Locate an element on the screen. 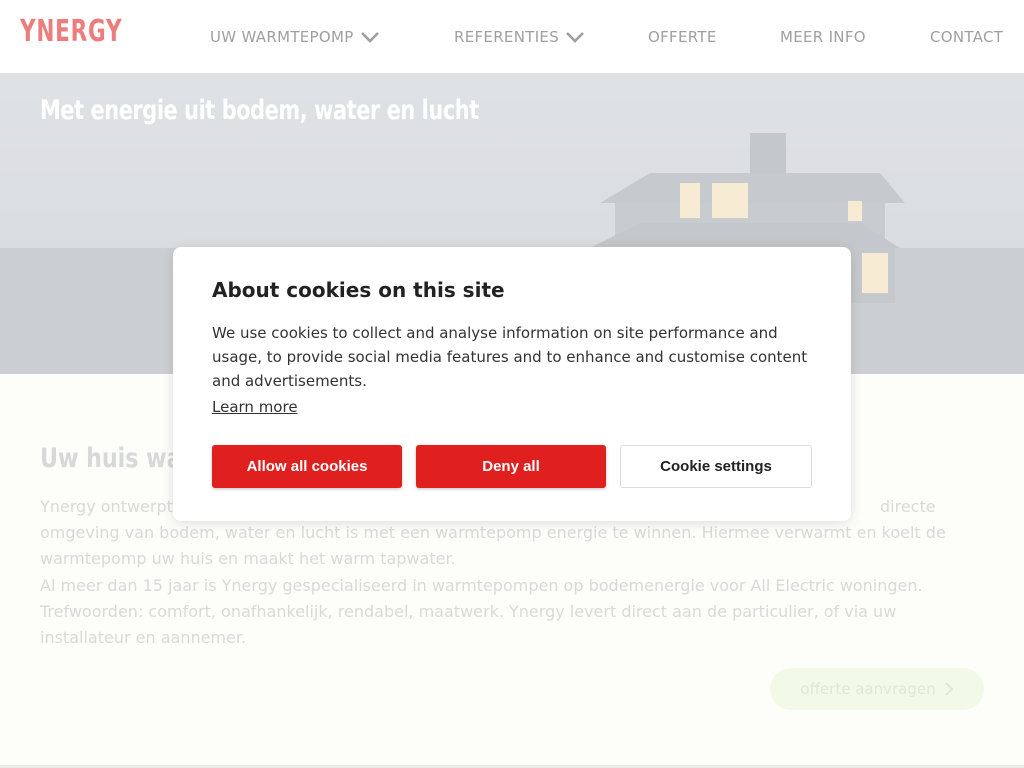 This screenshot has width=1024, height=768. allow-all-cookies-button: Allow all cookies is located at coordinates (307, 466).